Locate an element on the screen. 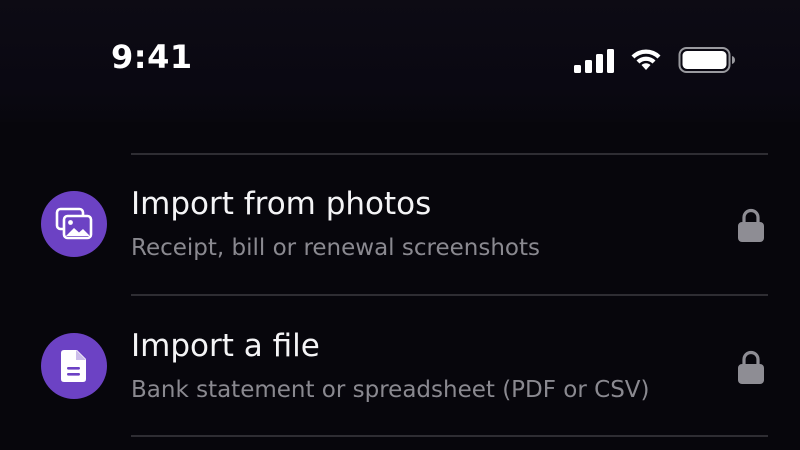 This screenshot has height=450, width=800. battery-icon is located at coordinates (706, 60).